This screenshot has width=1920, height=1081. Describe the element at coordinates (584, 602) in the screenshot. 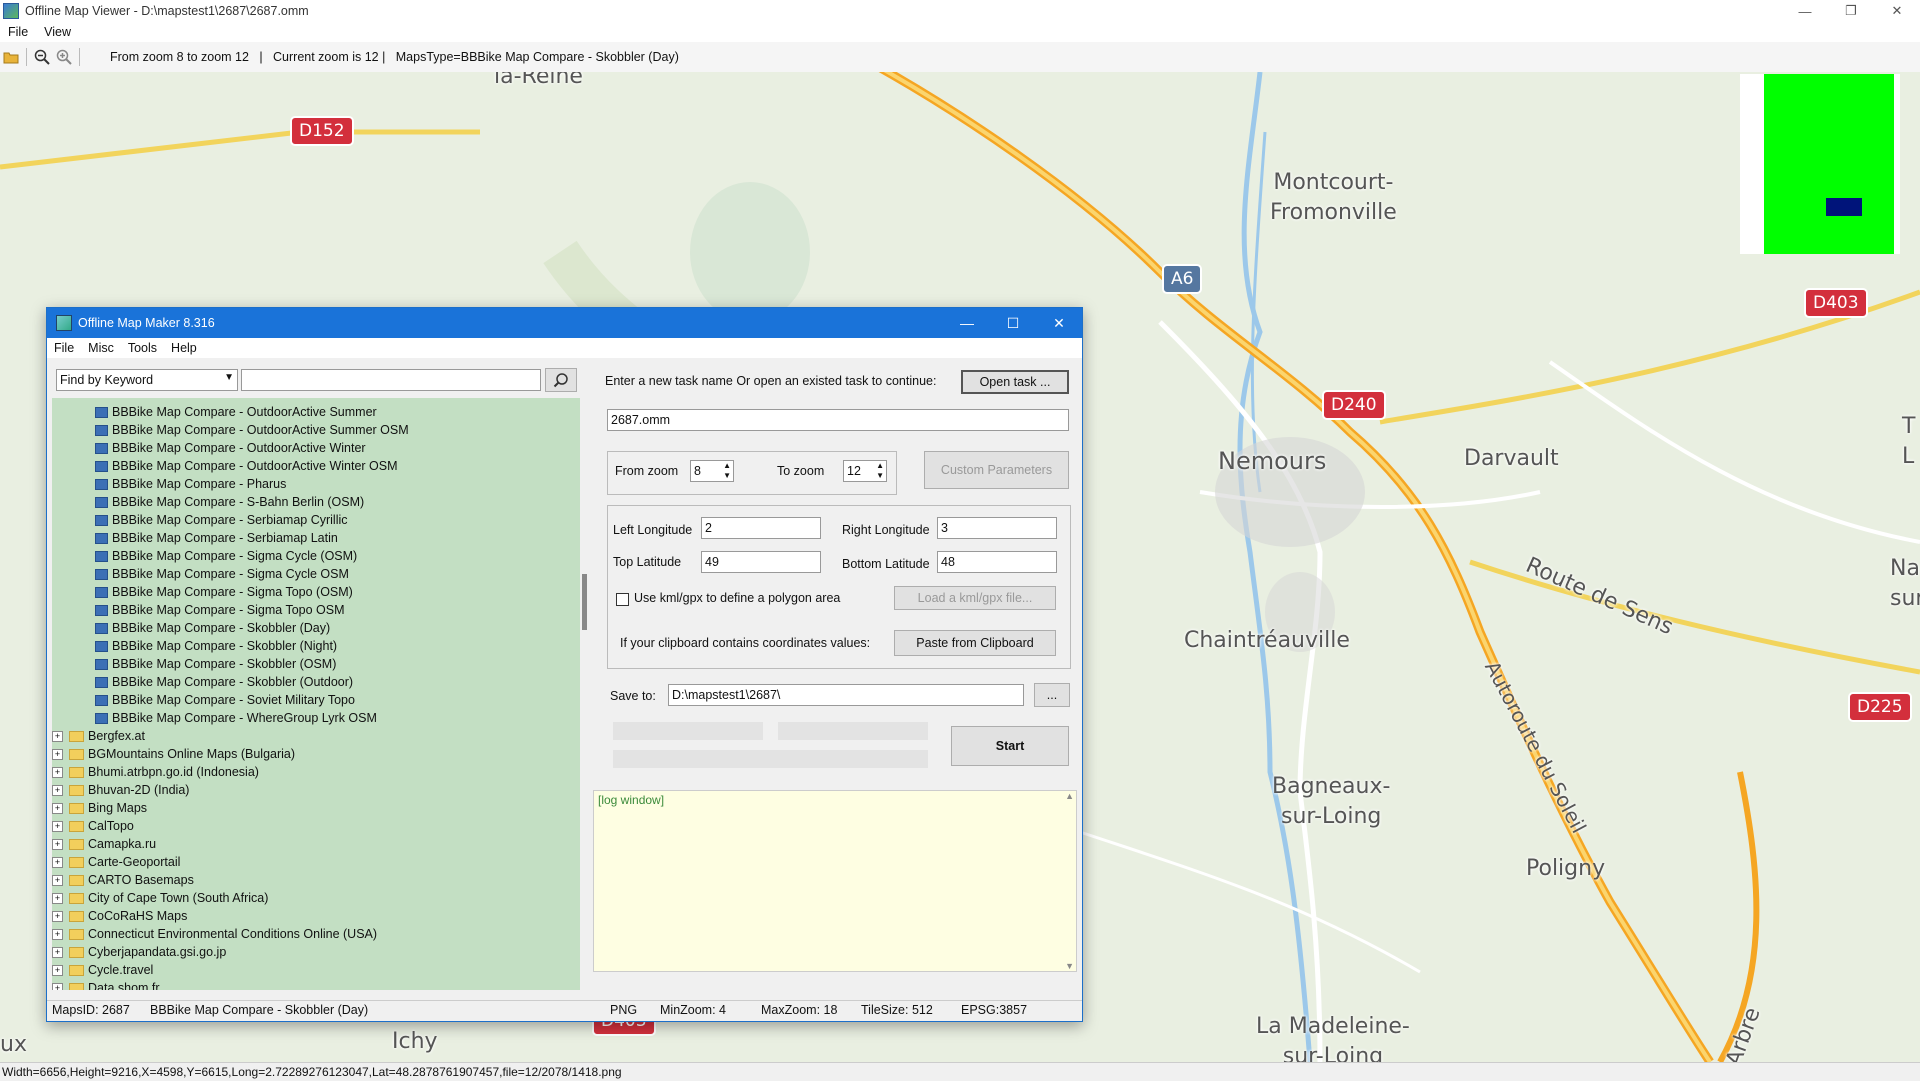

I see `tree-scroll-thumb` at that location.